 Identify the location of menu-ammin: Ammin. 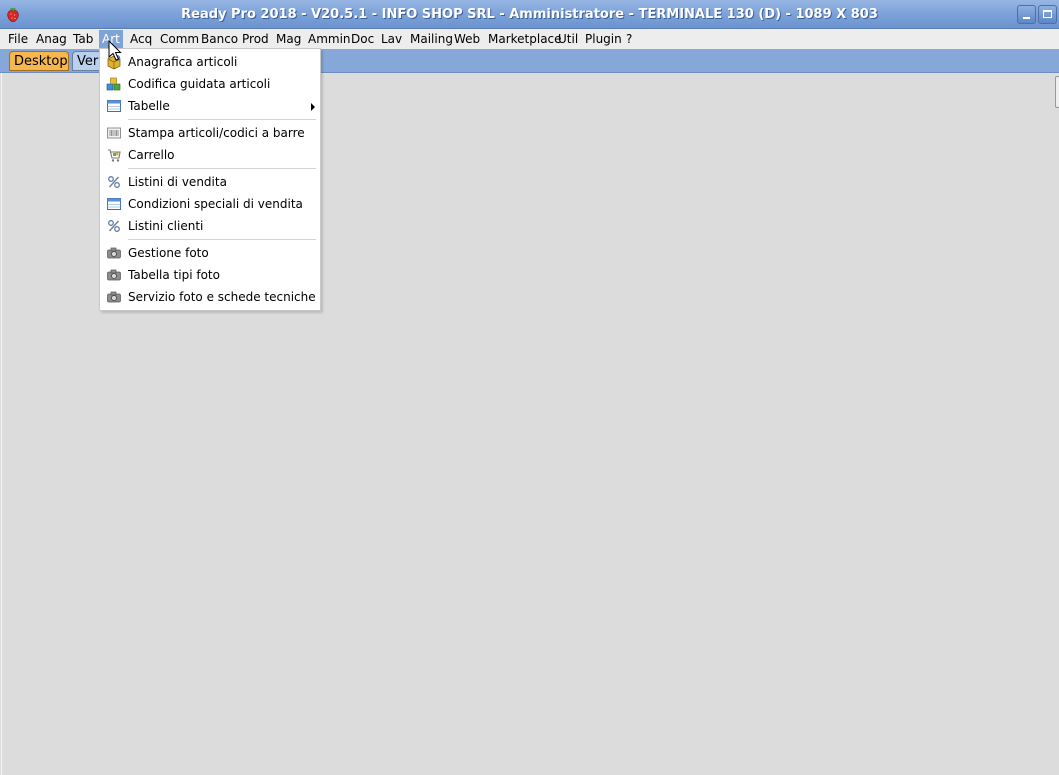
(329, 39).